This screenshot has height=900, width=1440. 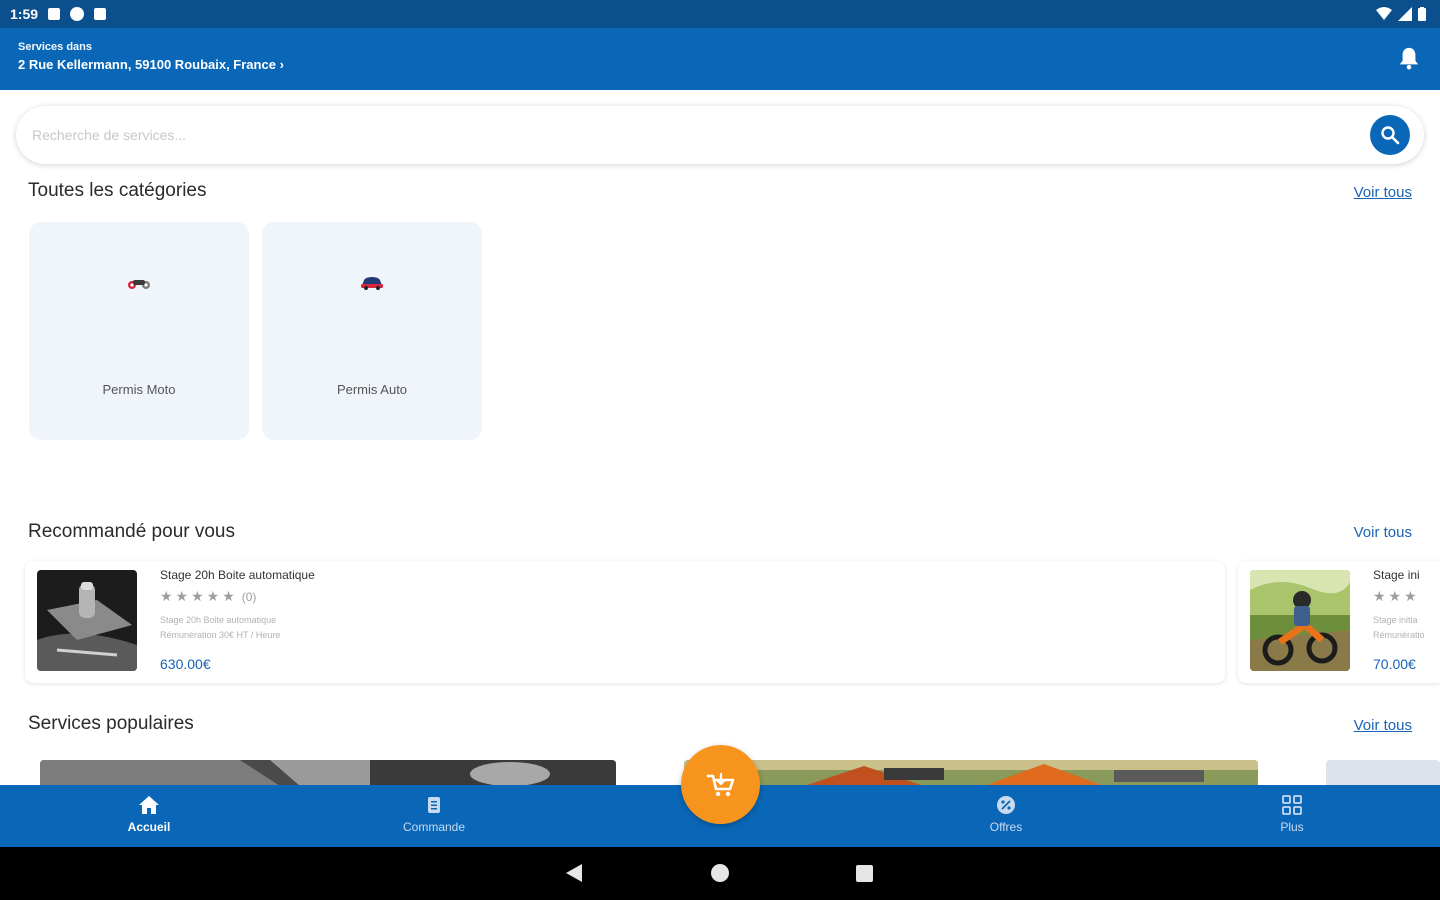 I want to click on popular-see-all-link: Voir tous, so click(x=1383, y=725).